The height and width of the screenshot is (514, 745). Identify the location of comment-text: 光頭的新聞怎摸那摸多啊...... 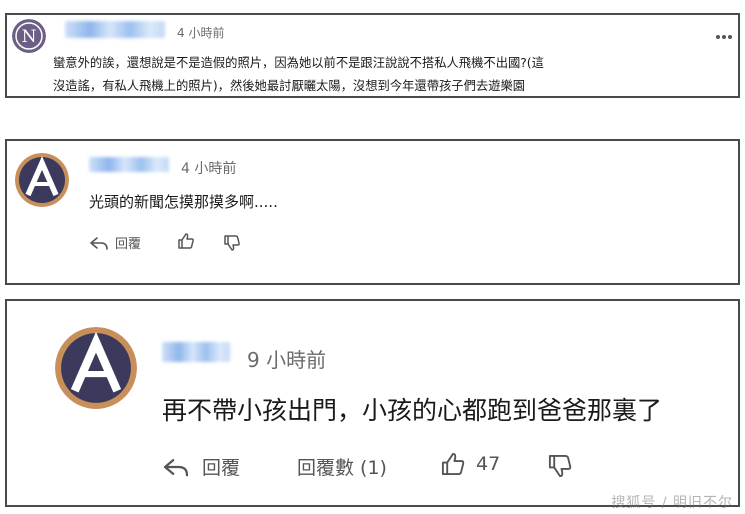
(183, 202).